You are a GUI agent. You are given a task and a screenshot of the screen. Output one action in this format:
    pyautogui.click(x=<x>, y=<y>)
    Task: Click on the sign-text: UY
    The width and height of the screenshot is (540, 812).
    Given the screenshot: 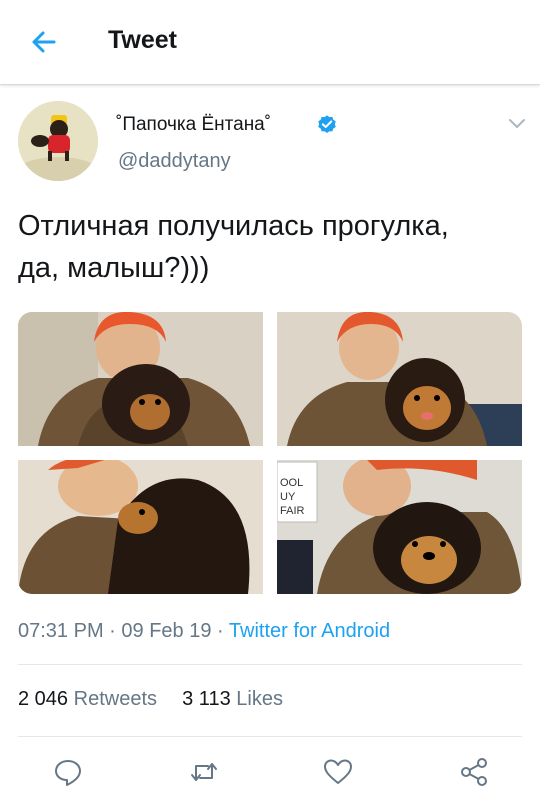 What is the action you would take?
    pyautogui.click(x=288, y=497)
    